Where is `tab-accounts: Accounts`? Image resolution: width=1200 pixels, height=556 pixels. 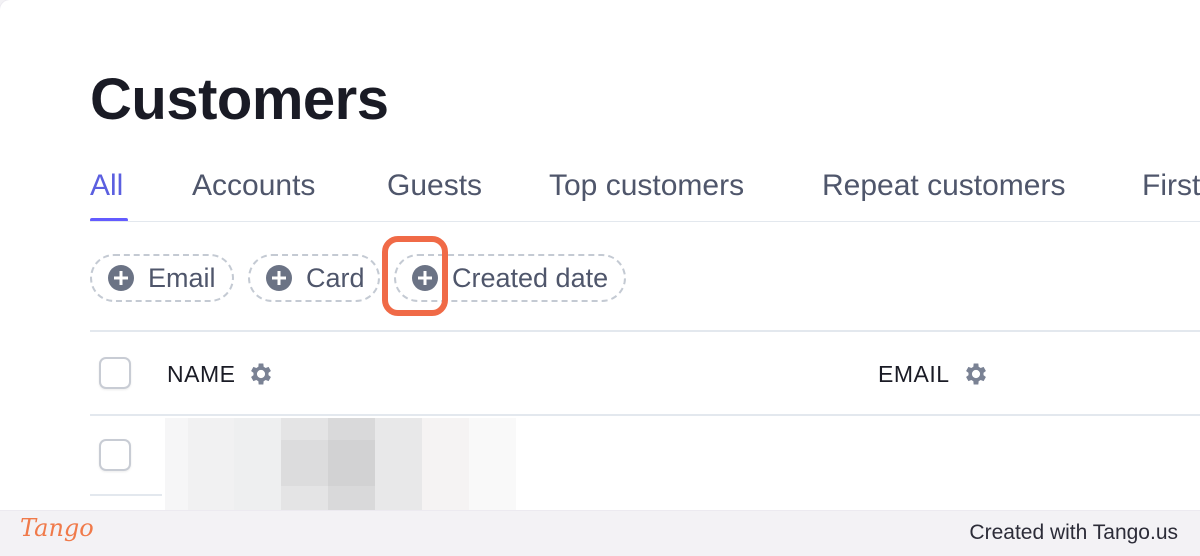
tab-accounts: Accounts is located at coordinates (253, 186).